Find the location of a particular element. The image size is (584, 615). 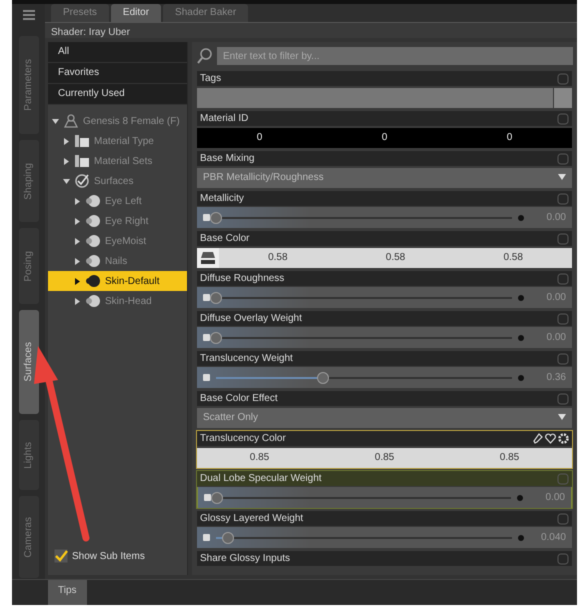

panel-tab: Editor is located at coordinates (136, 13).